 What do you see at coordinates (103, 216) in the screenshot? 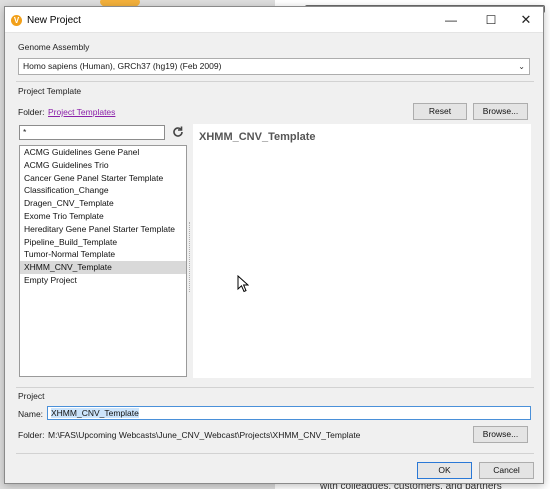
I see `template-list-item: Exome Trio Template` at bounding box center [103, 216].